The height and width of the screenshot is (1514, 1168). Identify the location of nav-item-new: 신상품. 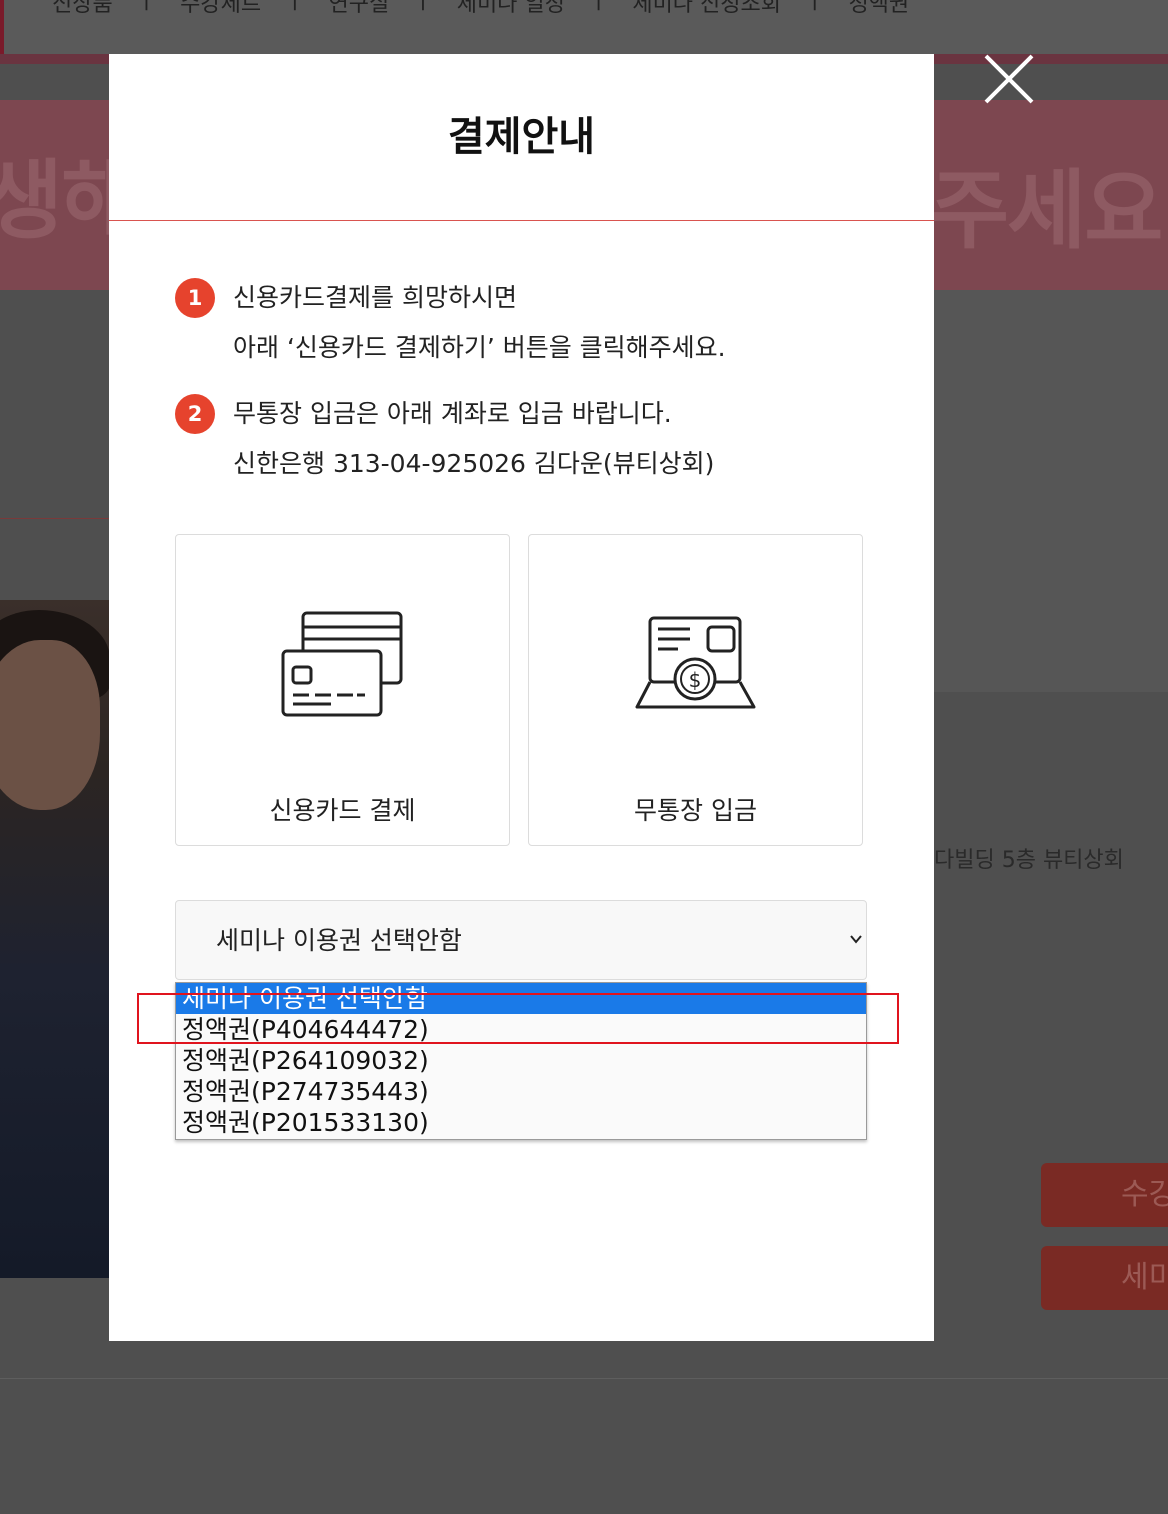
(82, 9).